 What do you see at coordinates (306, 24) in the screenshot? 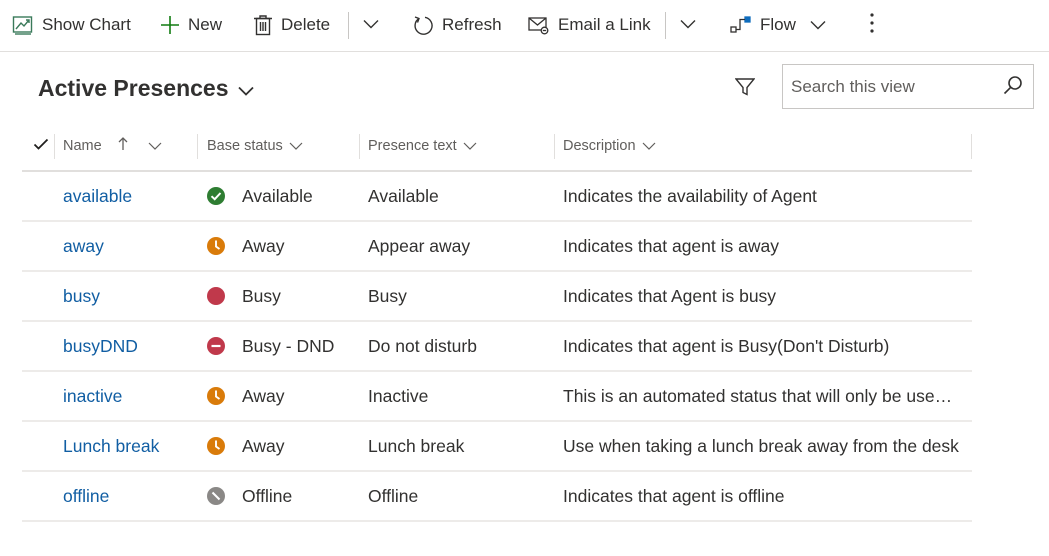
I see `delete-label: Delete` at bounding box center [306, 24].